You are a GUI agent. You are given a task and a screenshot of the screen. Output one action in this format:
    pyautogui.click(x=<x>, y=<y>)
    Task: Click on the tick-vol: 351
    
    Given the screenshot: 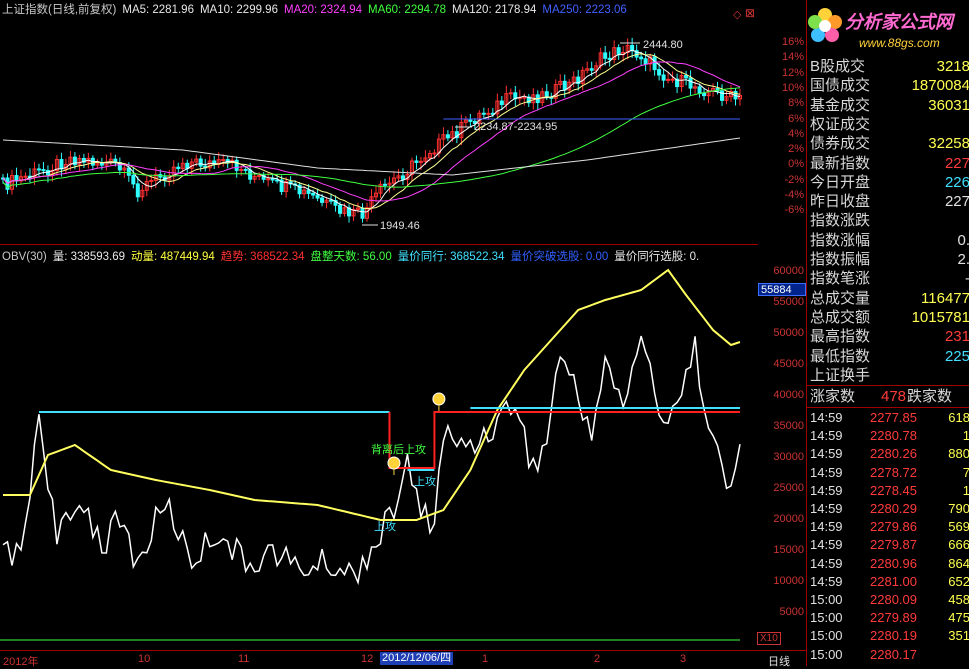 What is the action you would take?
    pyautogui.click(x=958, y=636)
    